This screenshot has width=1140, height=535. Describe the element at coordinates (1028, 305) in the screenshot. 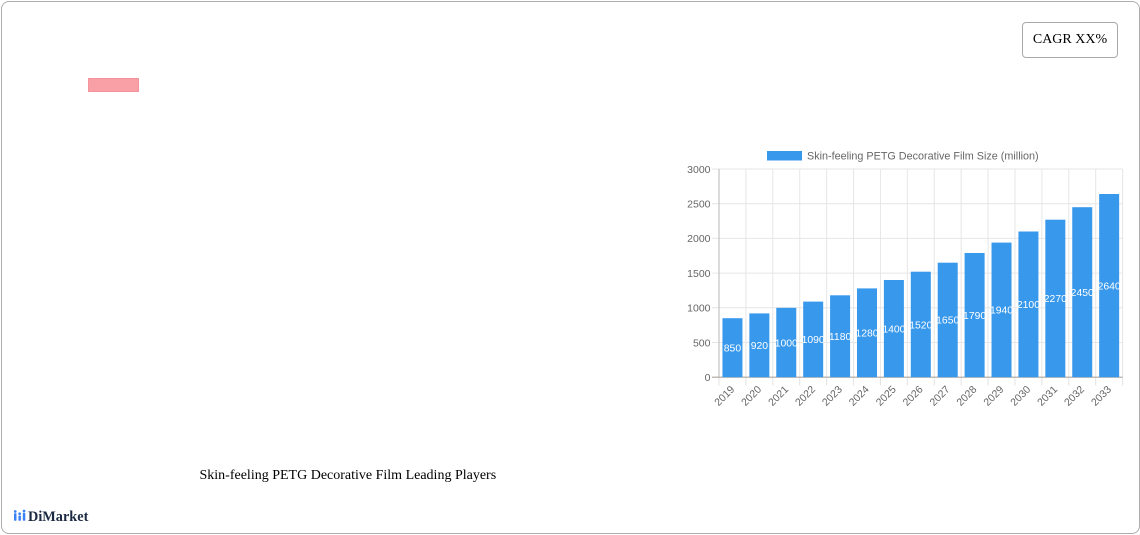

I see `svg-text: 2100` at that location.